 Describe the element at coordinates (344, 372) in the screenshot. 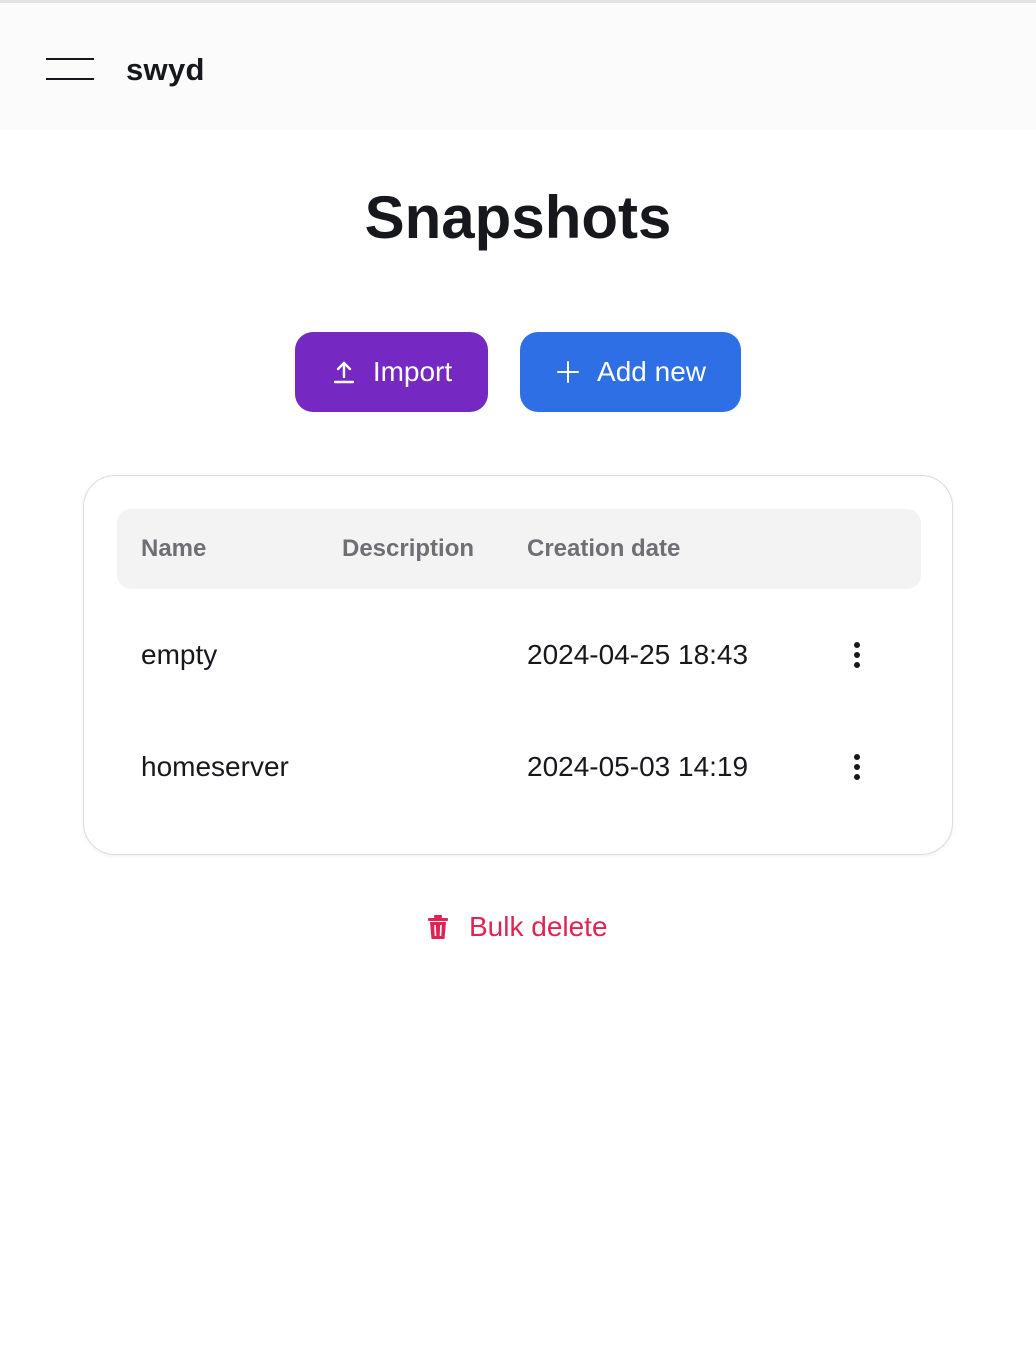

I see `upload-icon` at that location.